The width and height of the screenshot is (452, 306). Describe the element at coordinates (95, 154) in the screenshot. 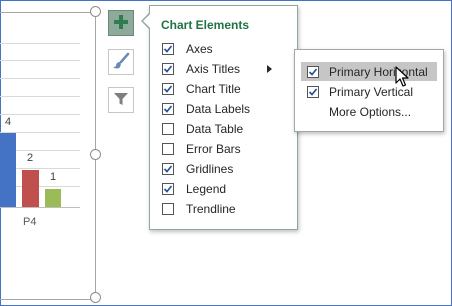

I see `resize-handle-right` at that location.